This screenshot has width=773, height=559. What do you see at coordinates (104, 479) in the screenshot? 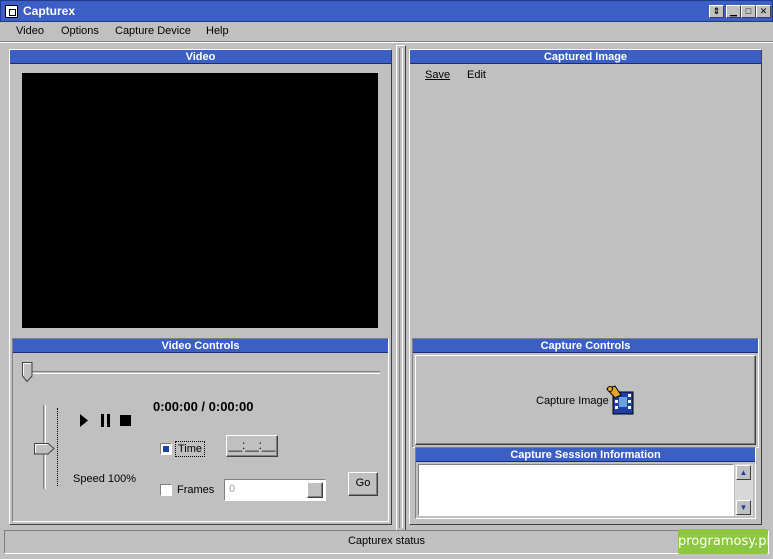
I see `speed-label: Speed 100%` at bounding box center [104, 479].